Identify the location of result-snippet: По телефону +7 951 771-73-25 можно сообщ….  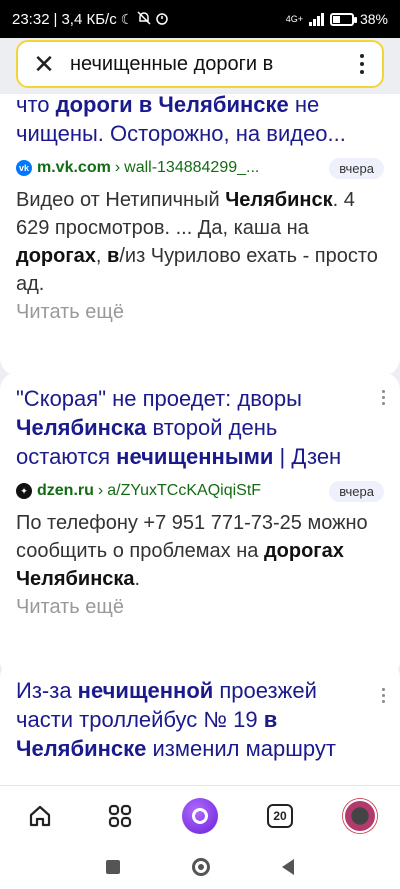
(200, 551).